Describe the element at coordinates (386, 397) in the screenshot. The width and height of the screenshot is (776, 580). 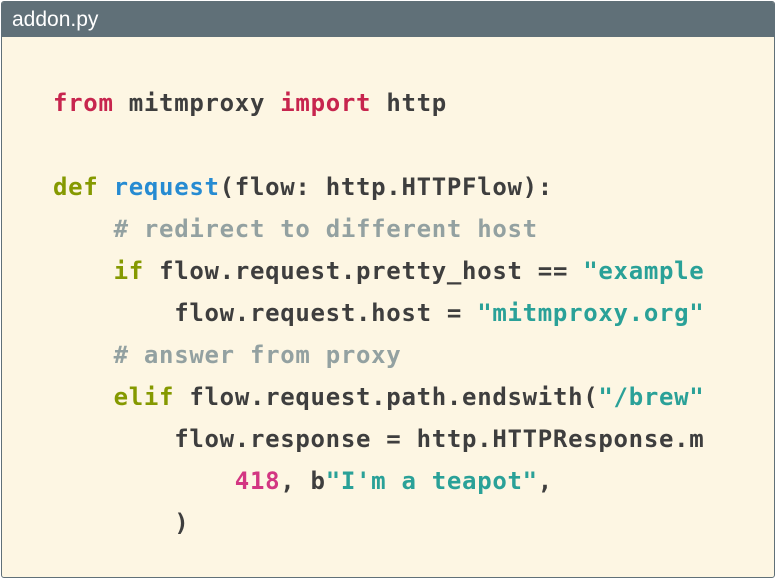
I see `code-token: flow.request.path.endswith(` at that location.